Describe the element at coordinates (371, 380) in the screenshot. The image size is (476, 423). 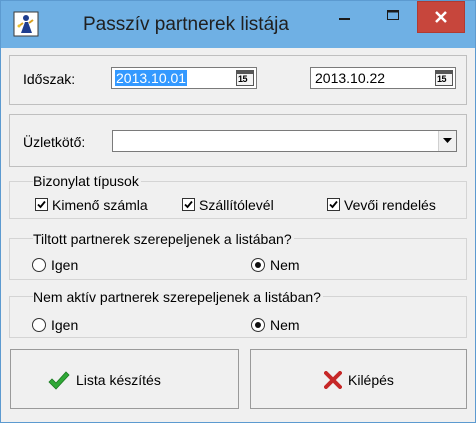
I see `exit-label: Kilépés` at that location.